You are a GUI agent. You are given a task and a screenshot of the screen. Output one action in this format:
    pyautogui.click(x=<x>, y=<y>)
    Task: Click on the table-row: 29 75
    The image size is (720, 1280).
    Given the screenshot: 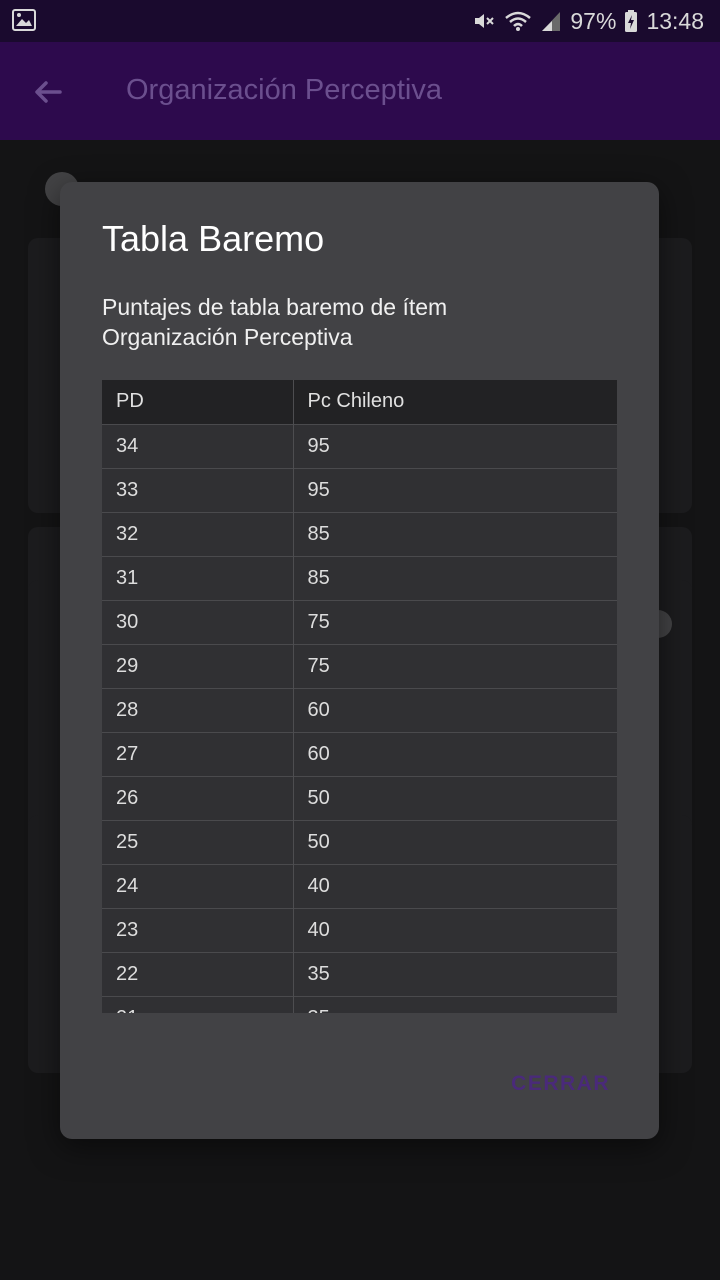 What is the action you would take?
    pyautogui.click(x=359, y=665)
    